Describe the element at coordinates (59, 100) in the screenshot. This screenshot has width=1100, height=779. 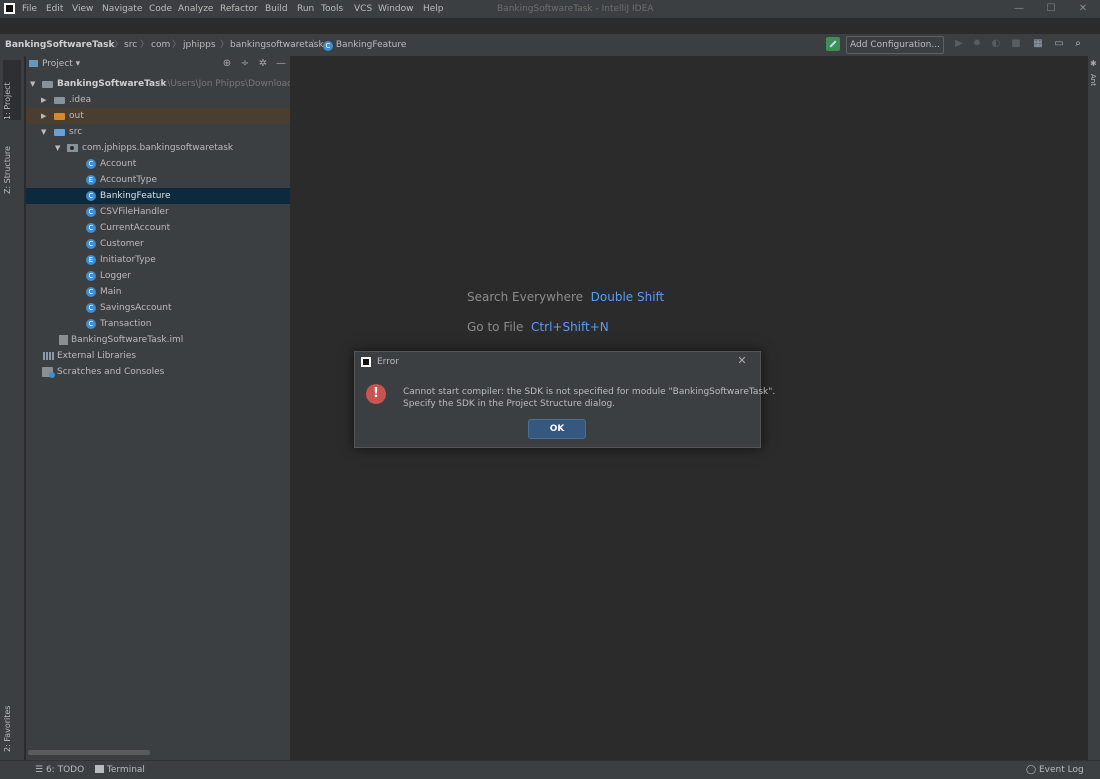
I see `folder-icon` at that location.